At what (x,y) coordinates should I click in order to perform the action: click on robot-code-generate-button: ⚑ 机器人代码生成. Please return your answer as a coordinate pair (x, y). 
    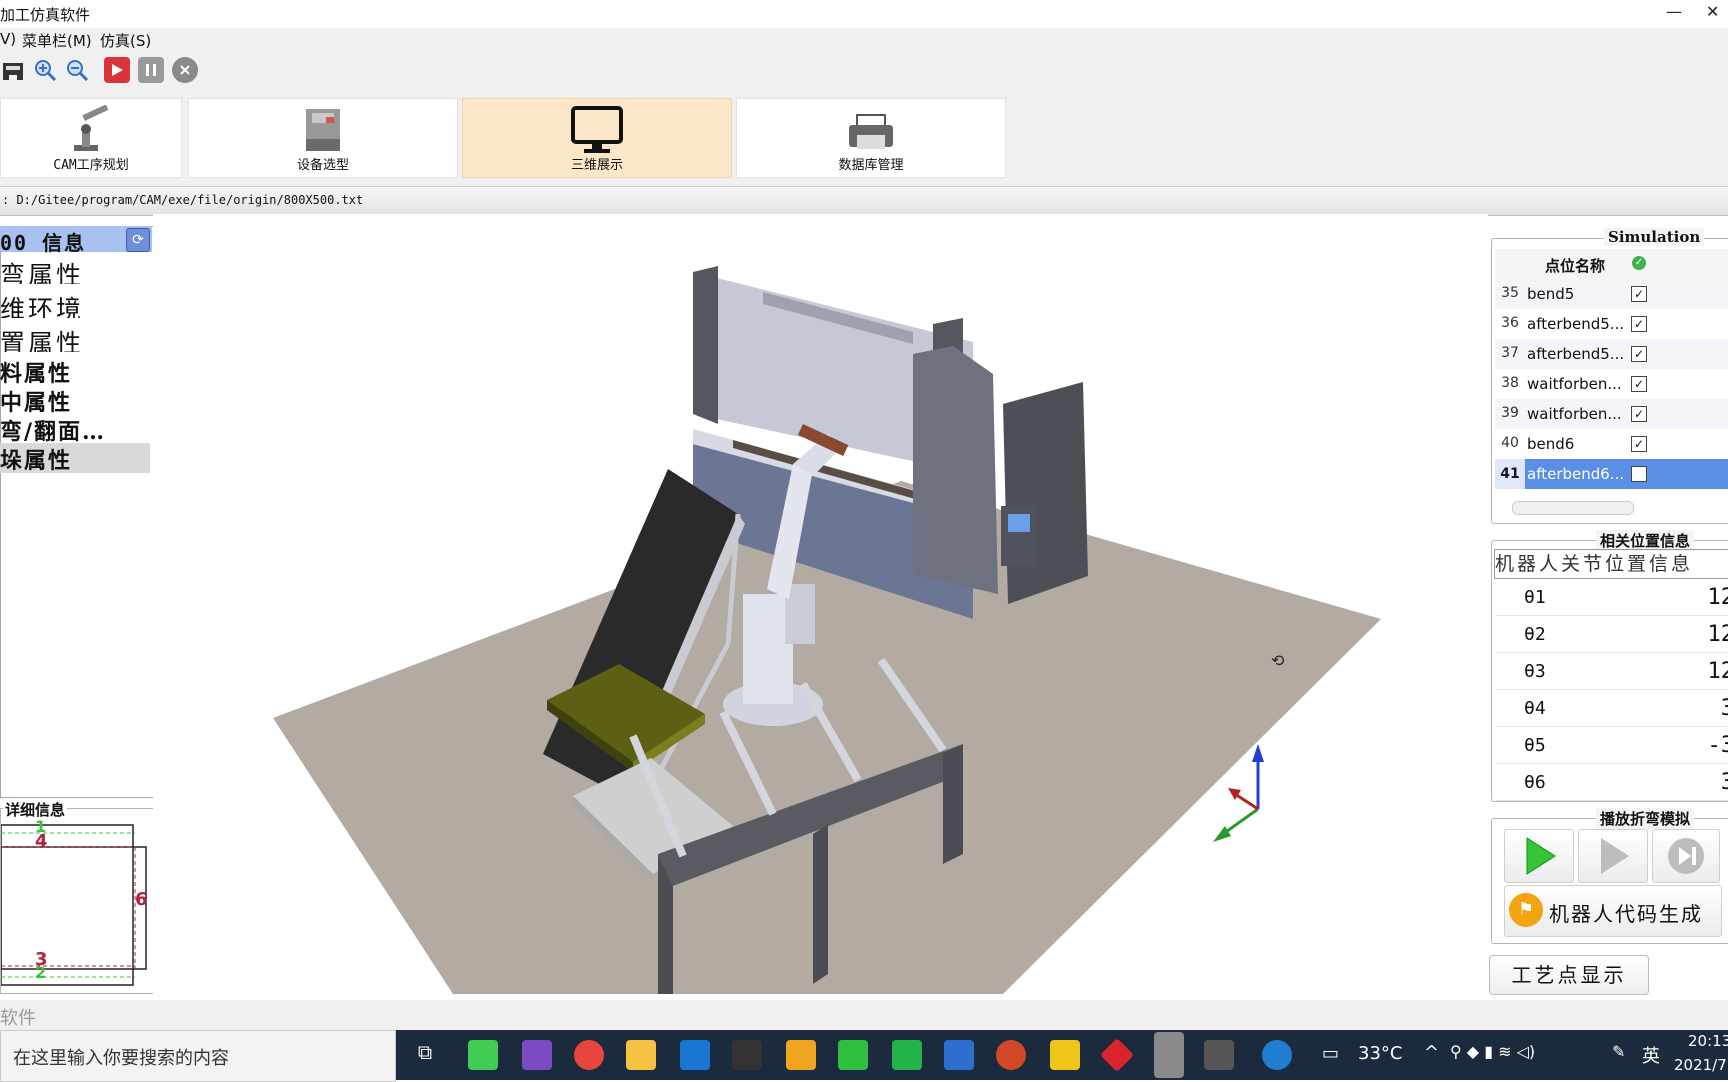
    Looking at the image, I should click on (1613, 911).